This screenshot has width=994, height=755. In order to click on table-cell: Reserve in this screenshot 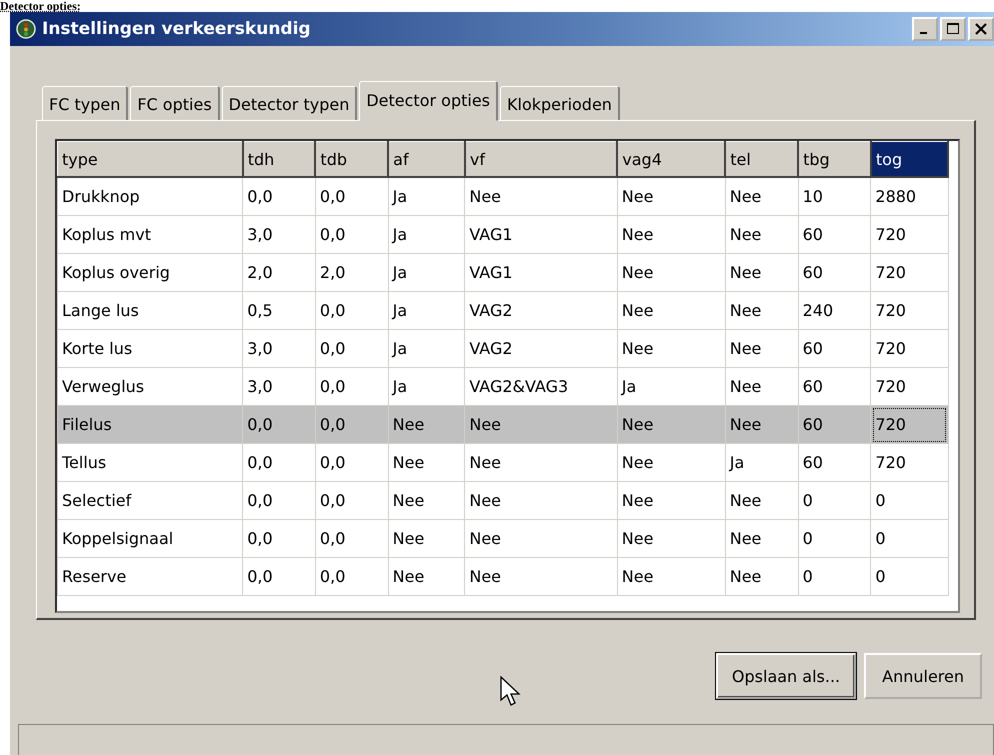, I will do `click(150, 577)`.